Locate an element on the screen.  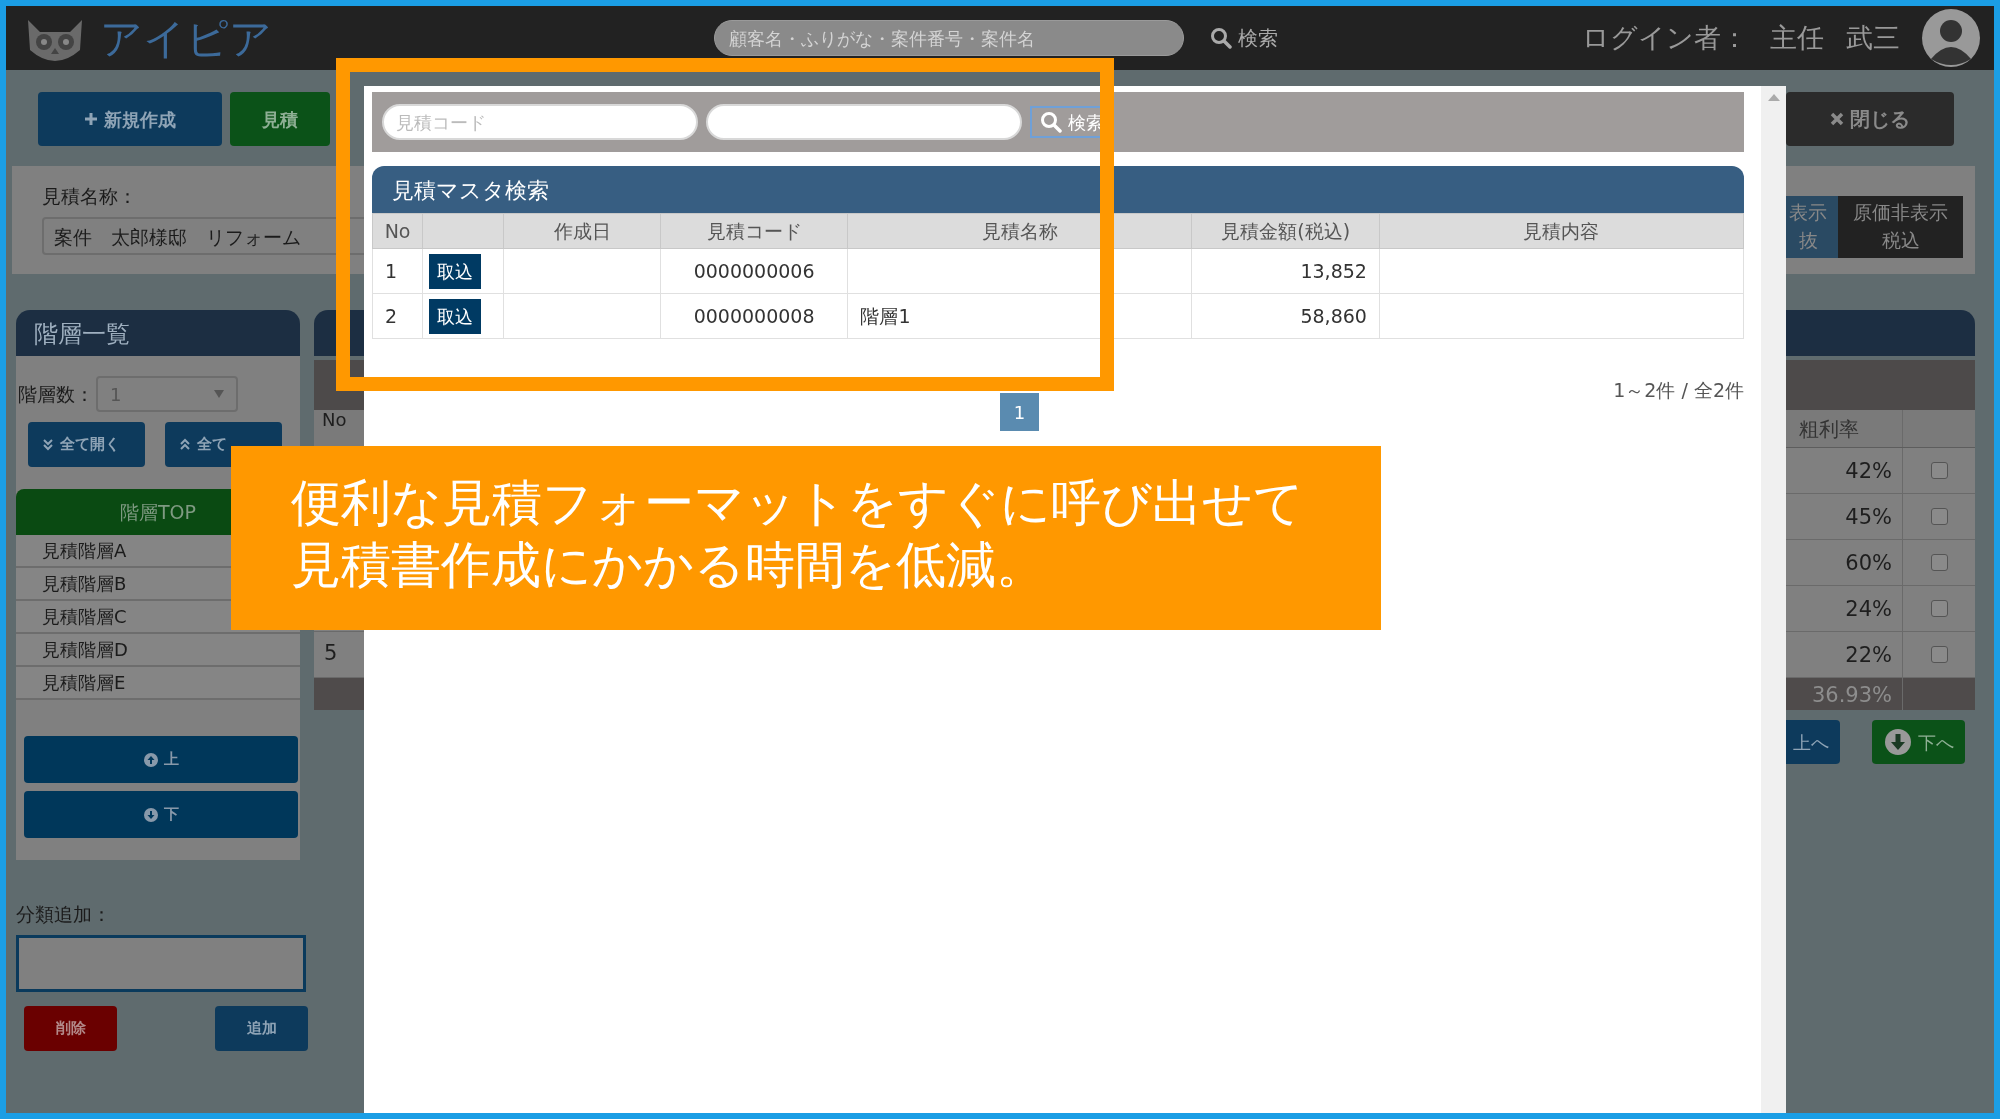
column-header: 作成日 is located at coordinates (582, 231).